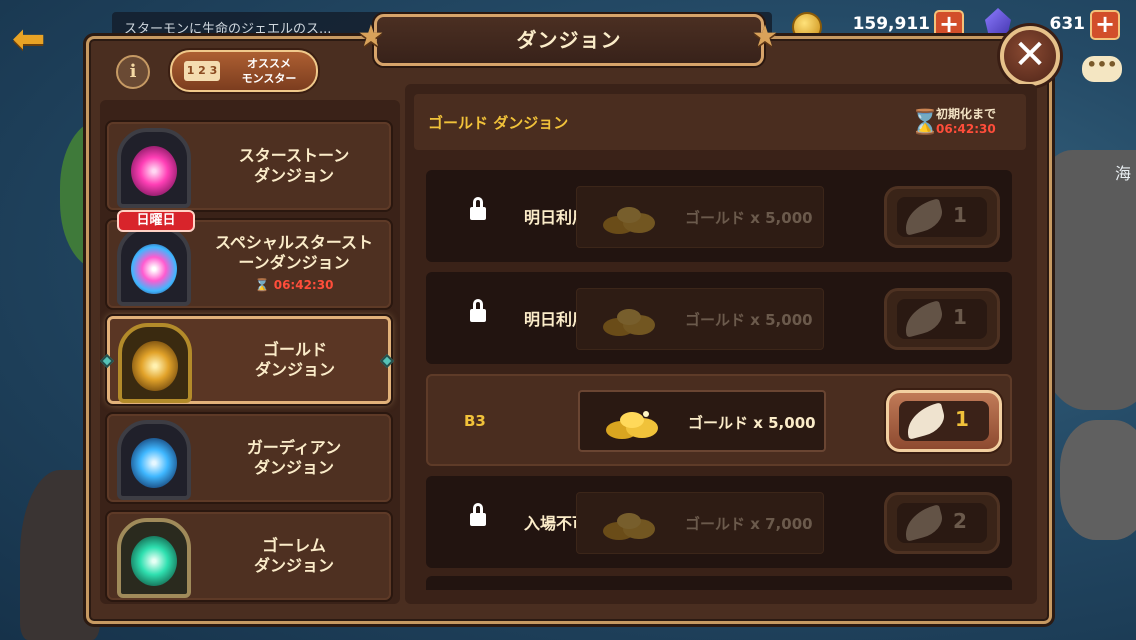 This screenshot has height=640, width=1136. What do you see at coordinates (156, 221) in the screenshot?
I see `sunday-badge: 日曜日` at bounding box center [156, 221].